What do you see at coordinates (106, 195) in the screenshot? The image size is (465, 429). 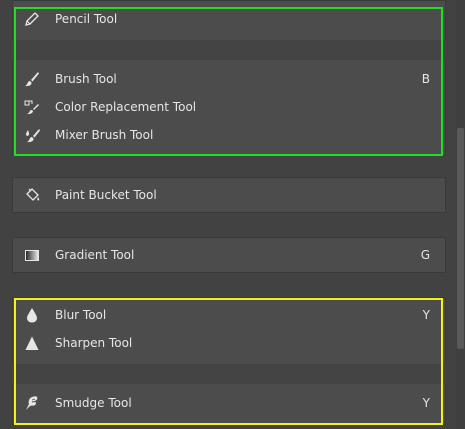 I see `tool-label: Paint Bucket Tool` at bounding box center [106, 195].